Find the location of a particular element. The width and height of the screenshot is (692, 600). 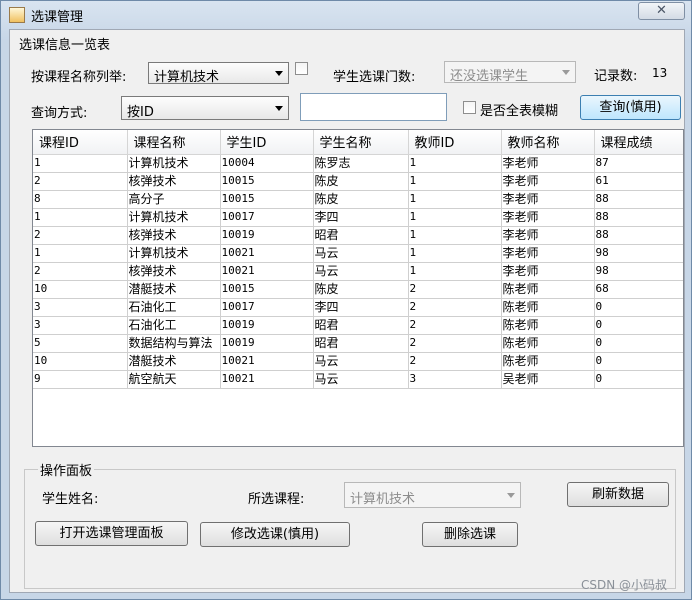

table-row: 2 核弹技术 10019 昭君 1 李老师 88 is located at coordinates (358, 235).